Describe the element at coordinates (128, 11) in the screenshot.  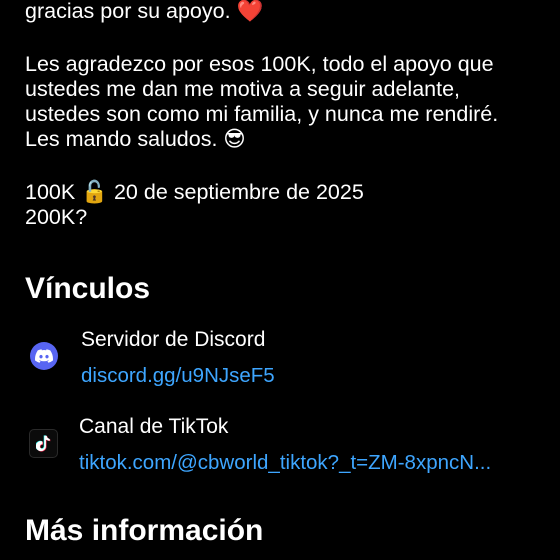
I see `description-text: gracias por su apoyo.` at that location.